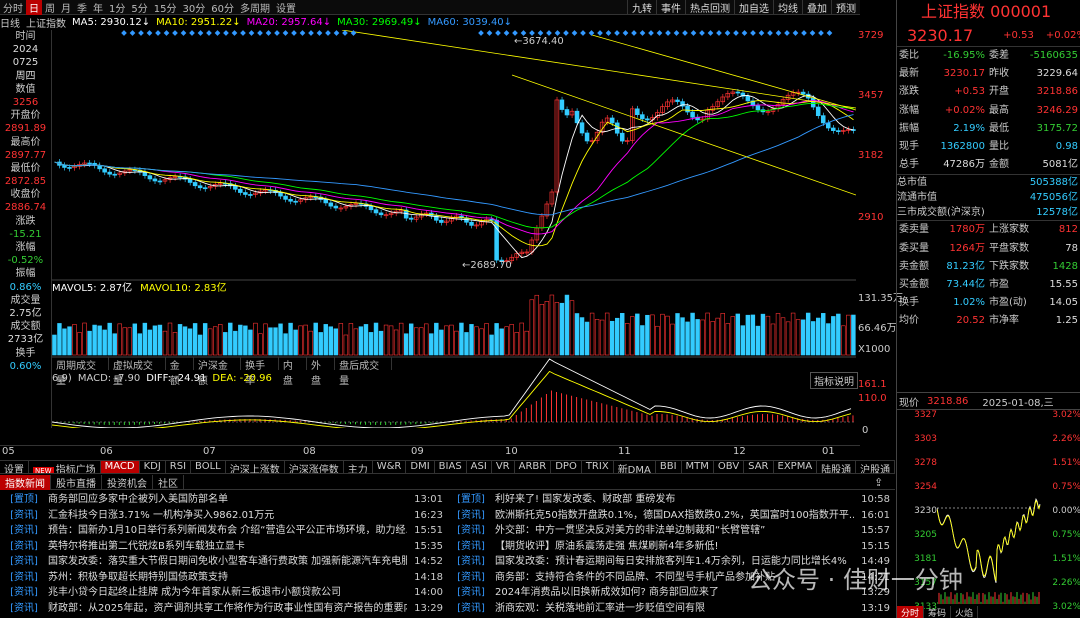 The height and width of the screenshot is (618, 1080). I want to click on news-item: [资讯] 兆丰小贷今日起终止挂牌 成为今年首家从新三板退市小额贷款公司 14:00, so click(223, 593).